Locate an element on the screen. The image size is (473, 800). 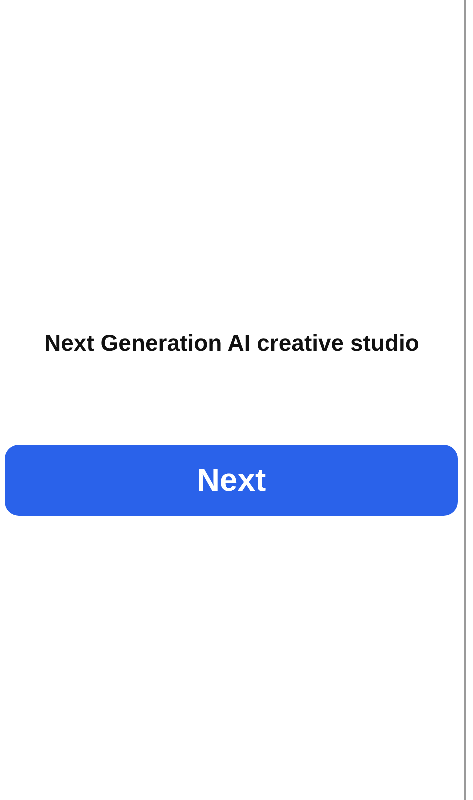
next-button: Next is located at coordinates (231, 480).